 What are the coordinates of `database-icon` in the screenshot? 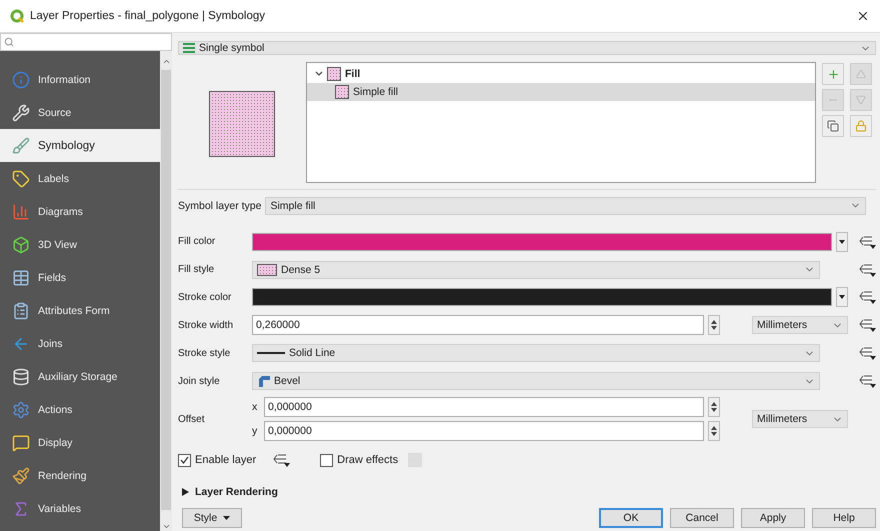 It's located at (21, 377).